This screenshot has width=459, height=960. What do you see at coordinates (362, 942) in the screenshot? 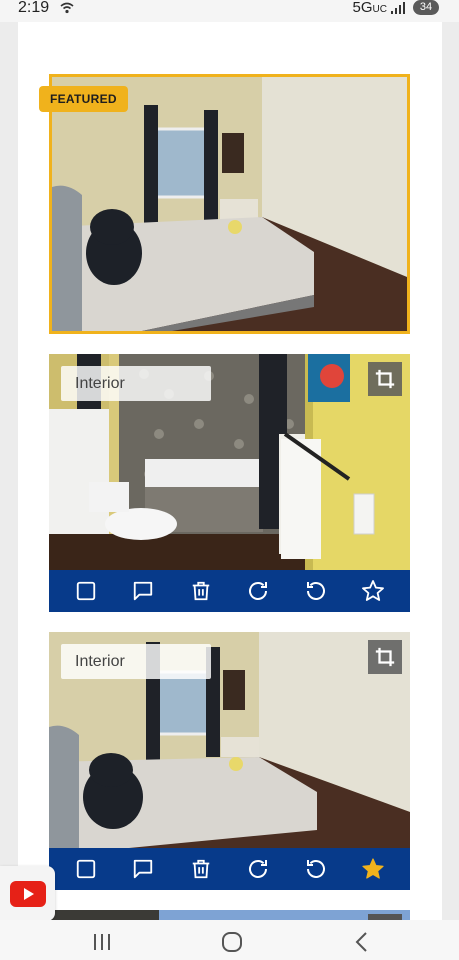
I see `back-icon` at bounding box center [362, 942].